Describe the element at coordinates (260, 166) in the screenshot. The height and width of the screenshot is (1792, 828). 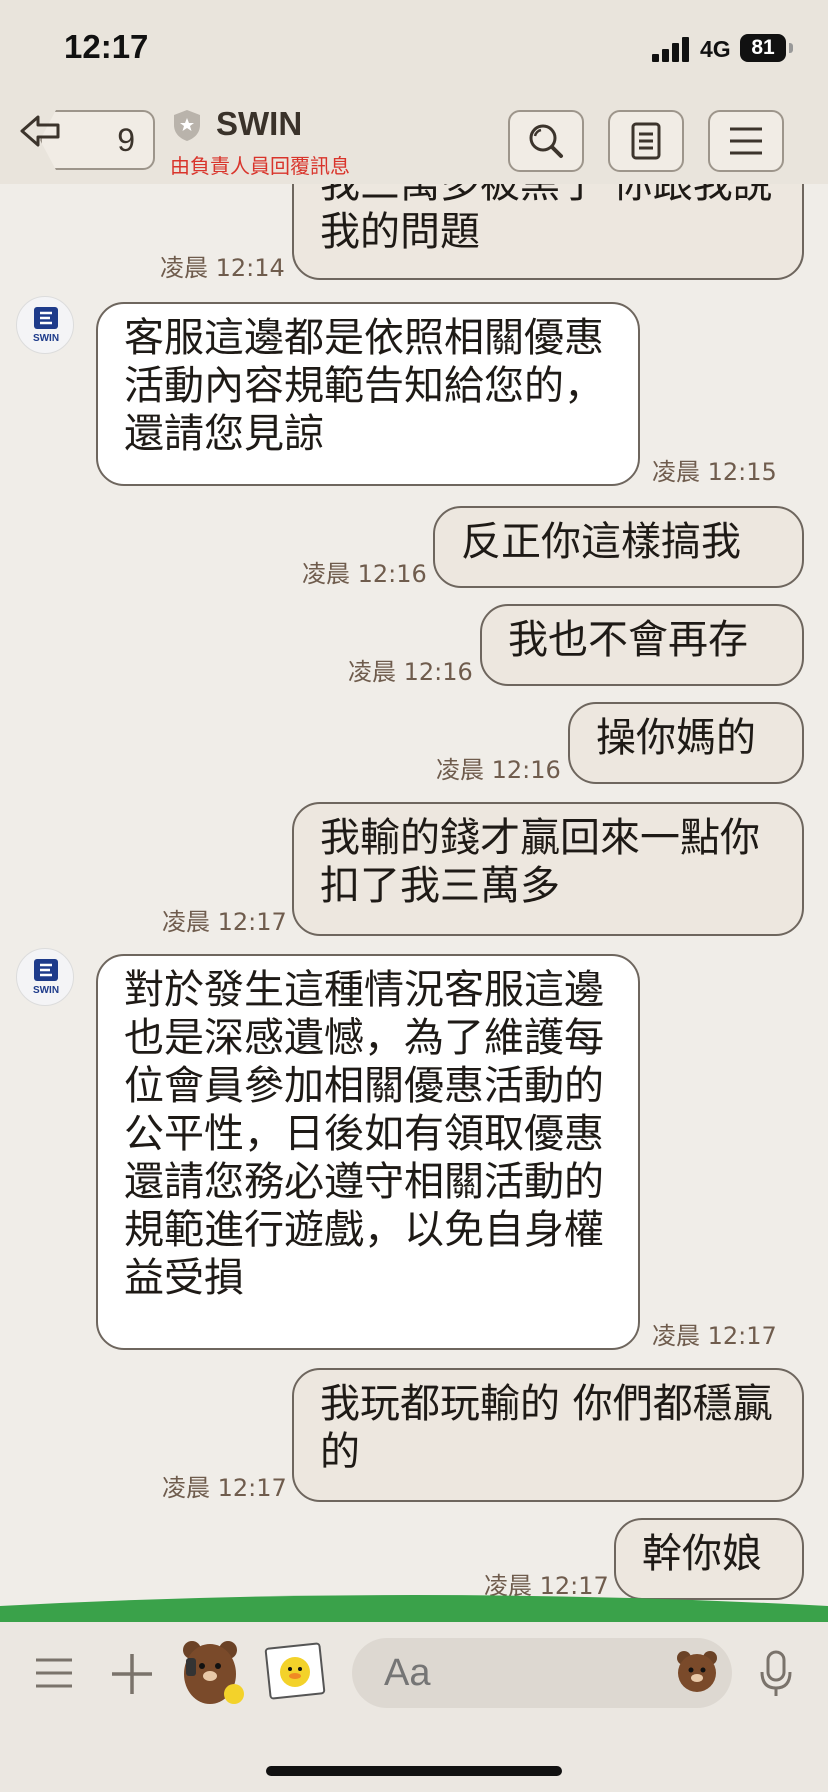
I see `chat-subtitle: 由負責人員回覆訊息` at that location.